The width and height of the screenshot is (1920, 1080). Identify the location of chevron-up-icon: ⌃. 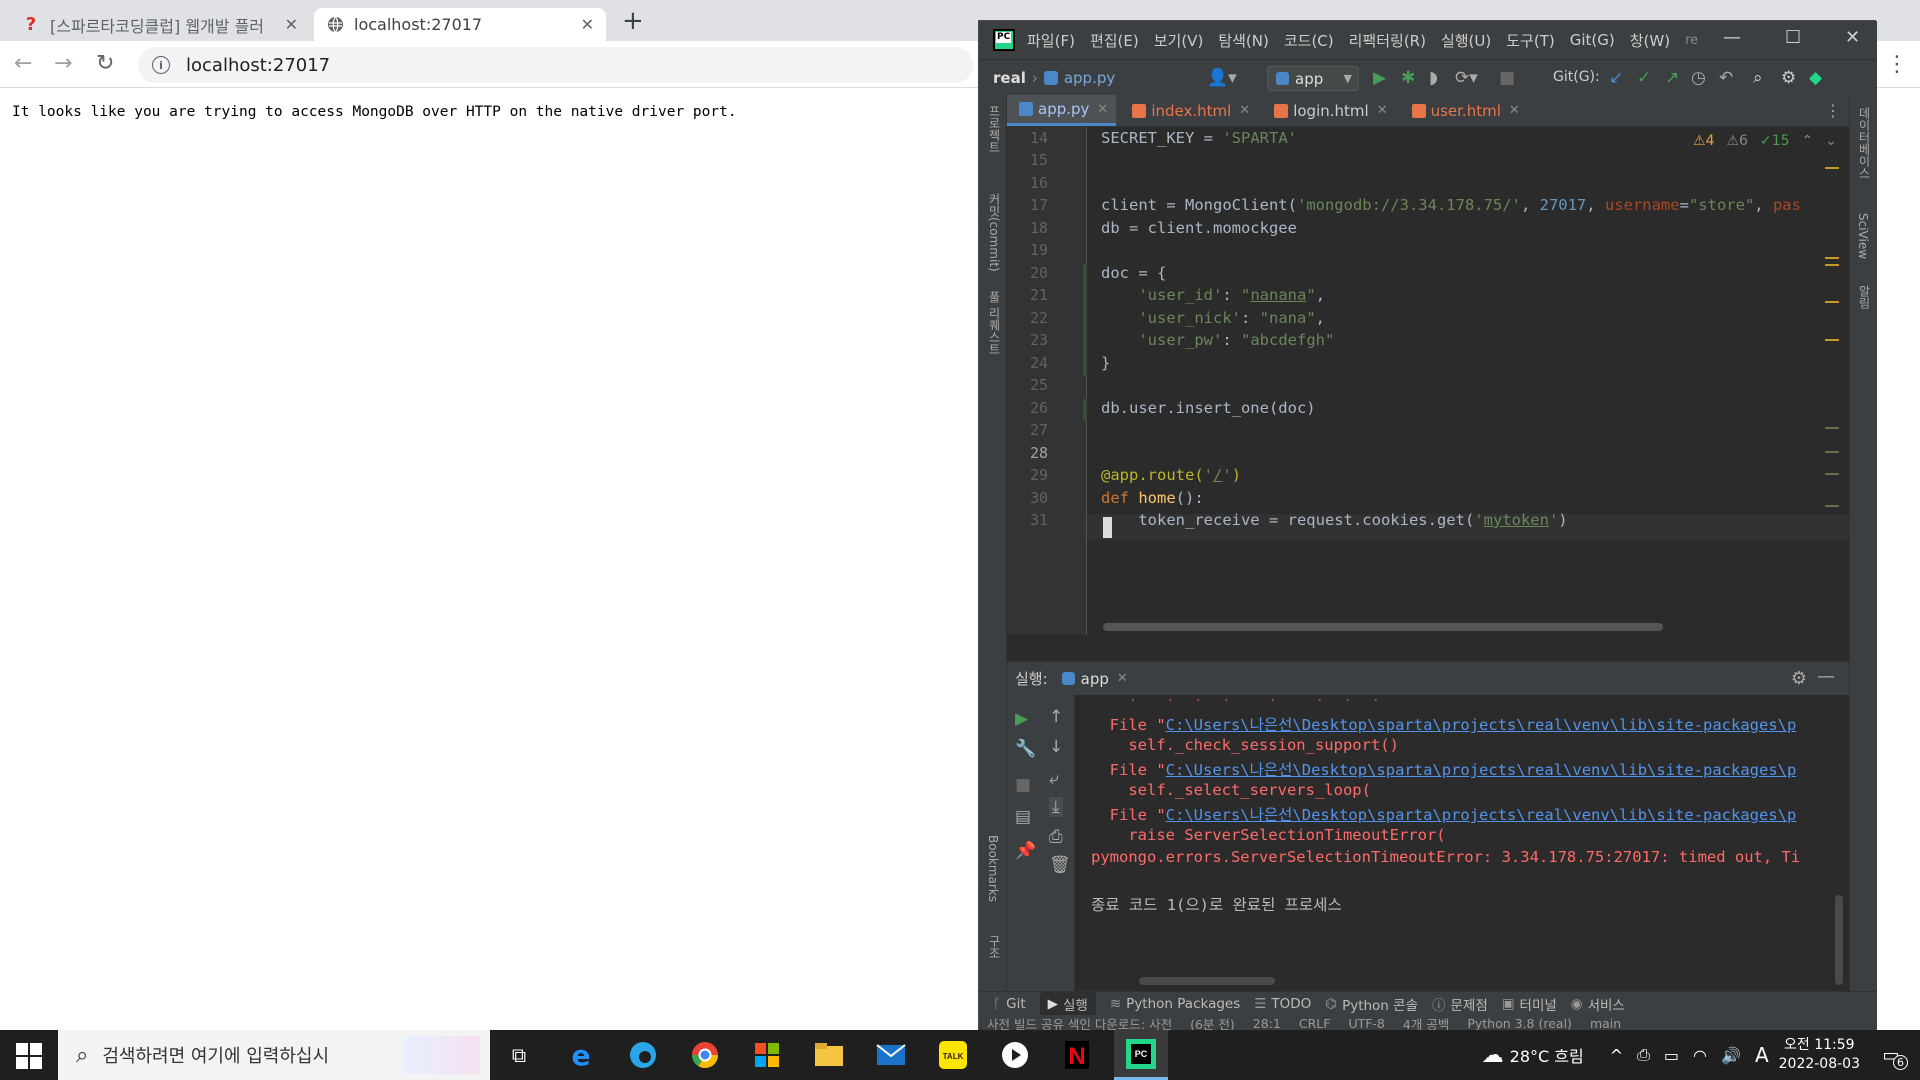
(1808, 141).